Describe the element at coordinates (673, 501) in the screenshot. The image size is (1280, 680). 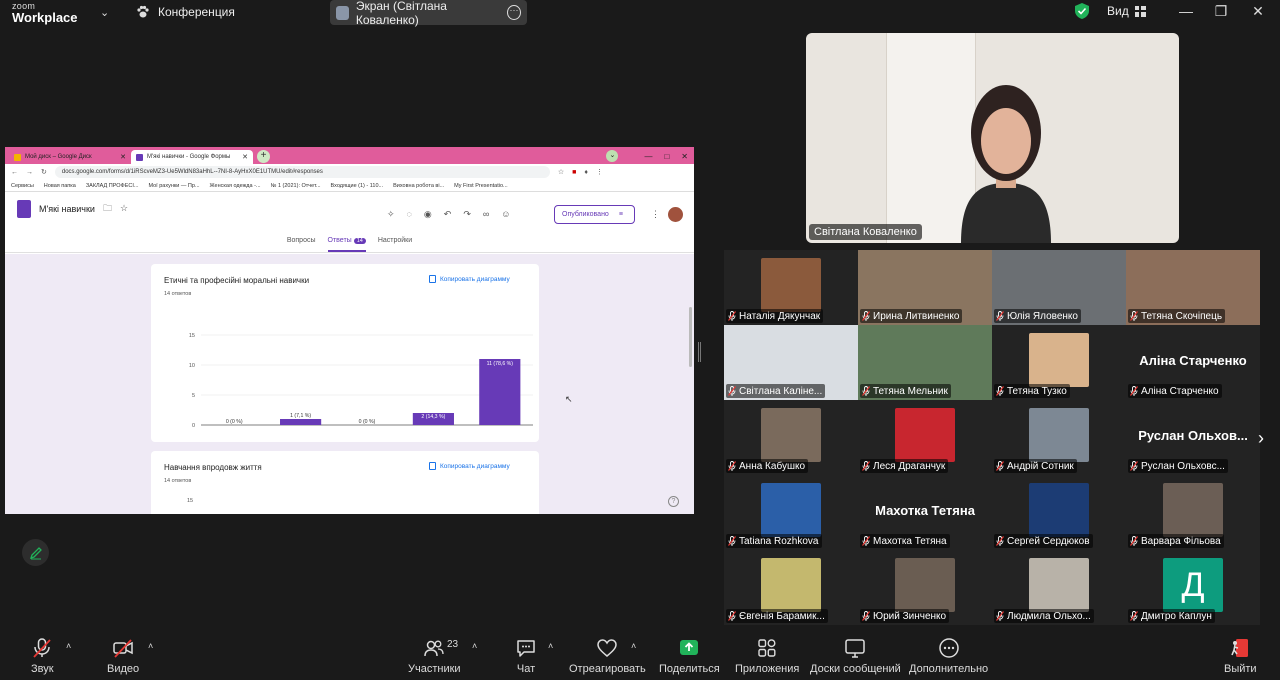
I see `help-icon: ?` at that location.